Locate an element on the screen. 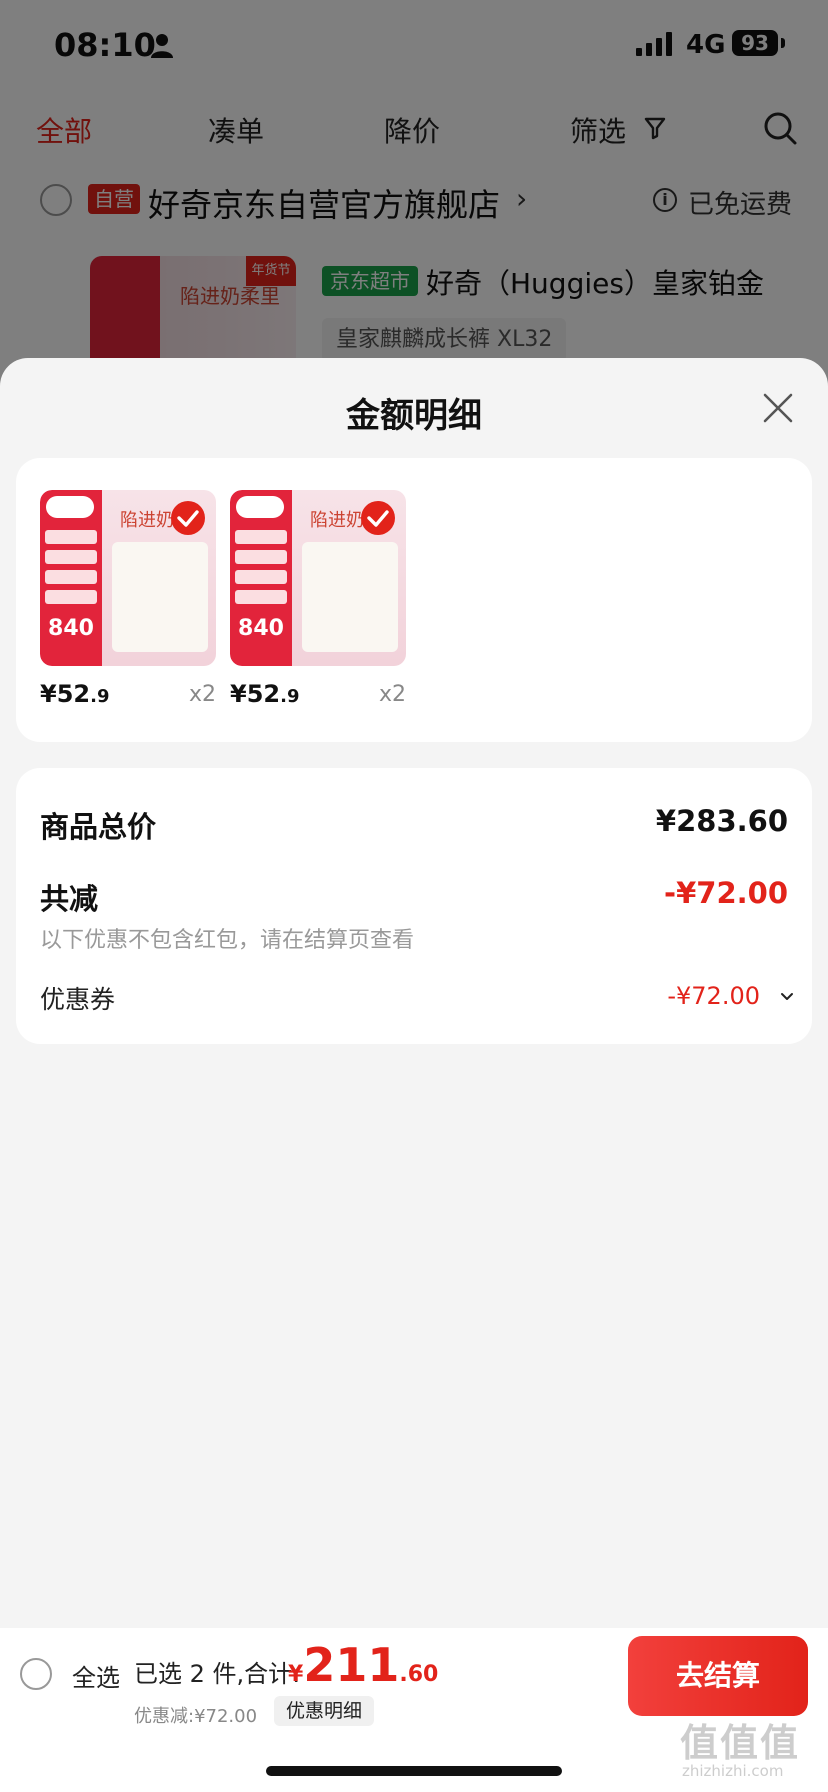 This screenshot has width=828, height=1792. total-price-value: ¥283.60 is located at coordinates (721, 821).